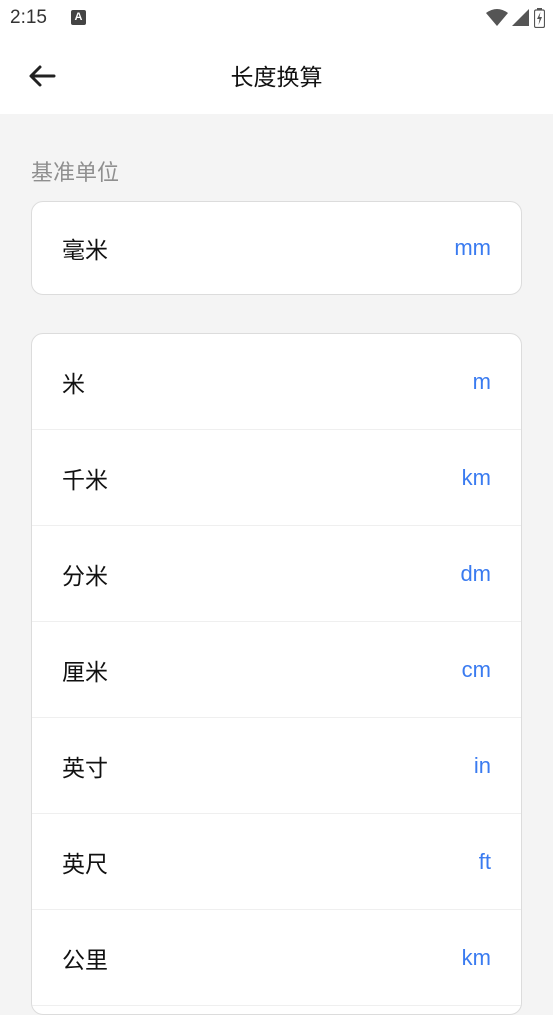 The height and width of the screenshot is (1015, 553). Describe the element at coordinates (481, 381) in the screenshot. I see `unit-symbol: m` at that location.